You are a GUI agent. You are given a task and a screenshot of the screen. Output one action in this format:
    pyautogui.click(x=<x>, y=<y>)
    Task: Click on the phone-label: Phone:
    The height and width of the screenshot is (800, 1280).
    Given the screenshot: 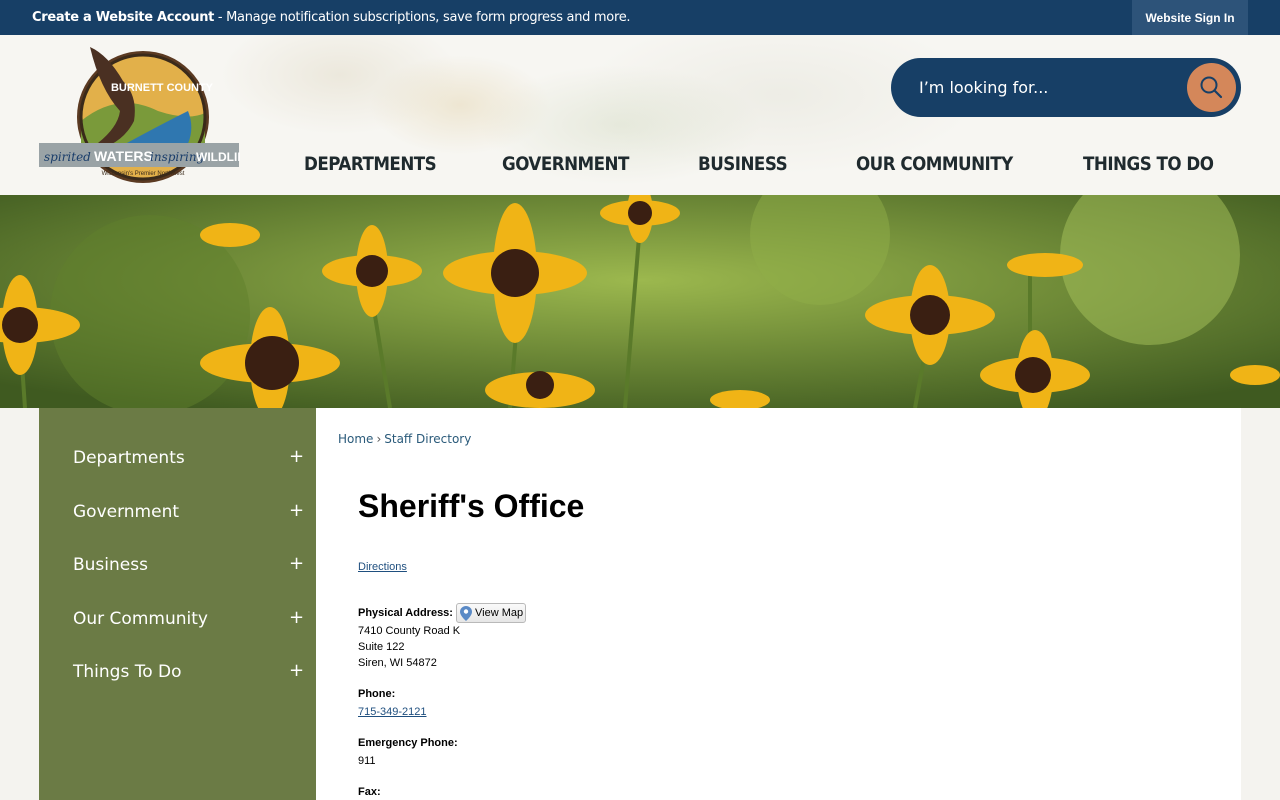 What is the action you would take?
    pyautogui.click(x=377, y=694)
    